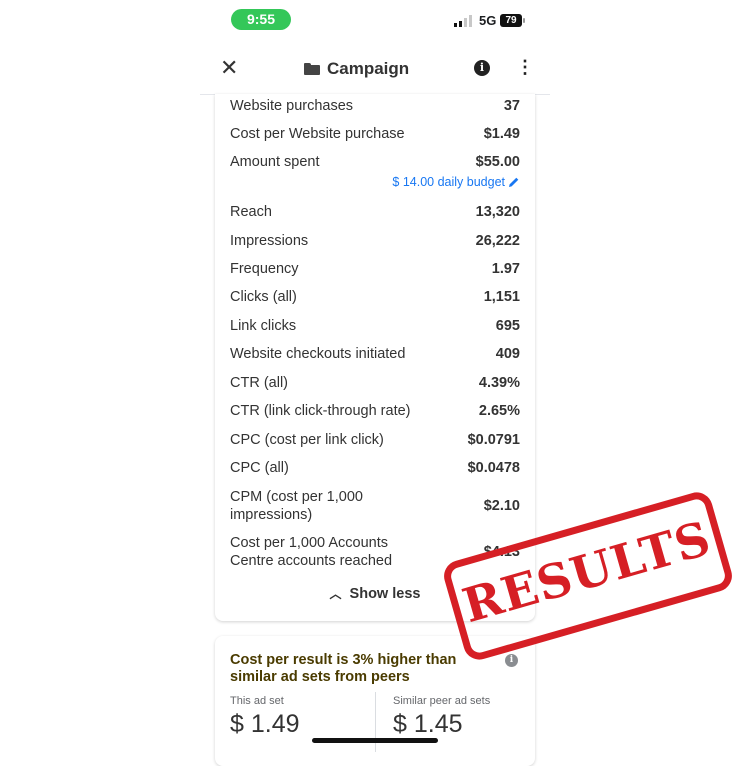 The width and height of the screenshot is (750, 766). I want to click on metric-value: 409, so click(507, 354).